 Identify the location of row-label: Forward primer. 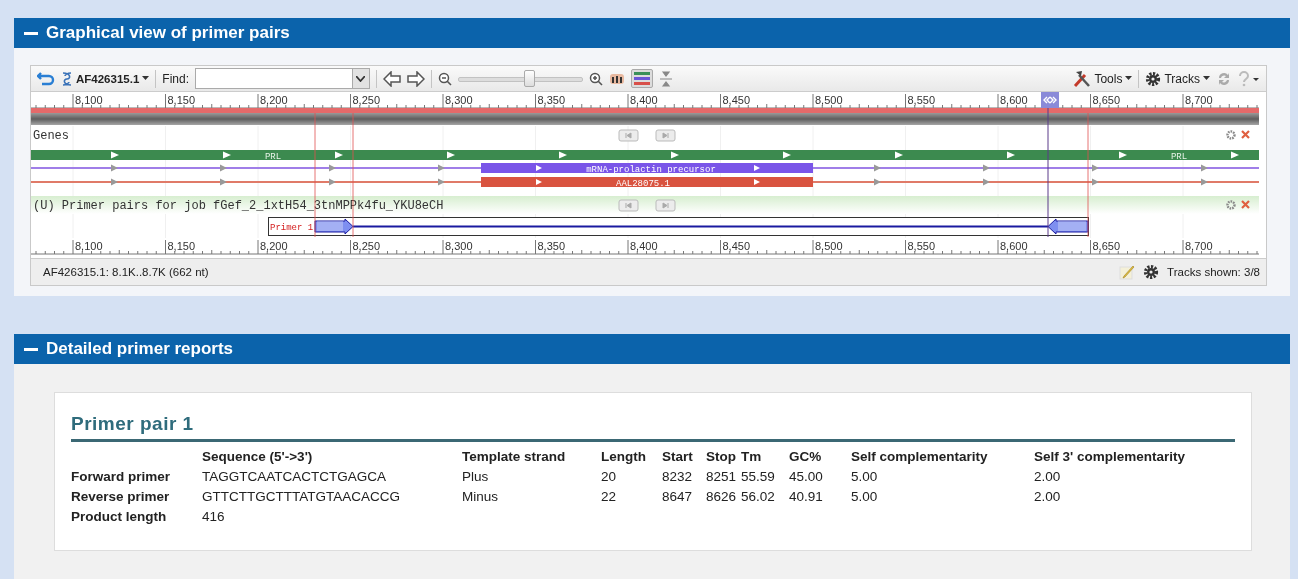
(136, 476).